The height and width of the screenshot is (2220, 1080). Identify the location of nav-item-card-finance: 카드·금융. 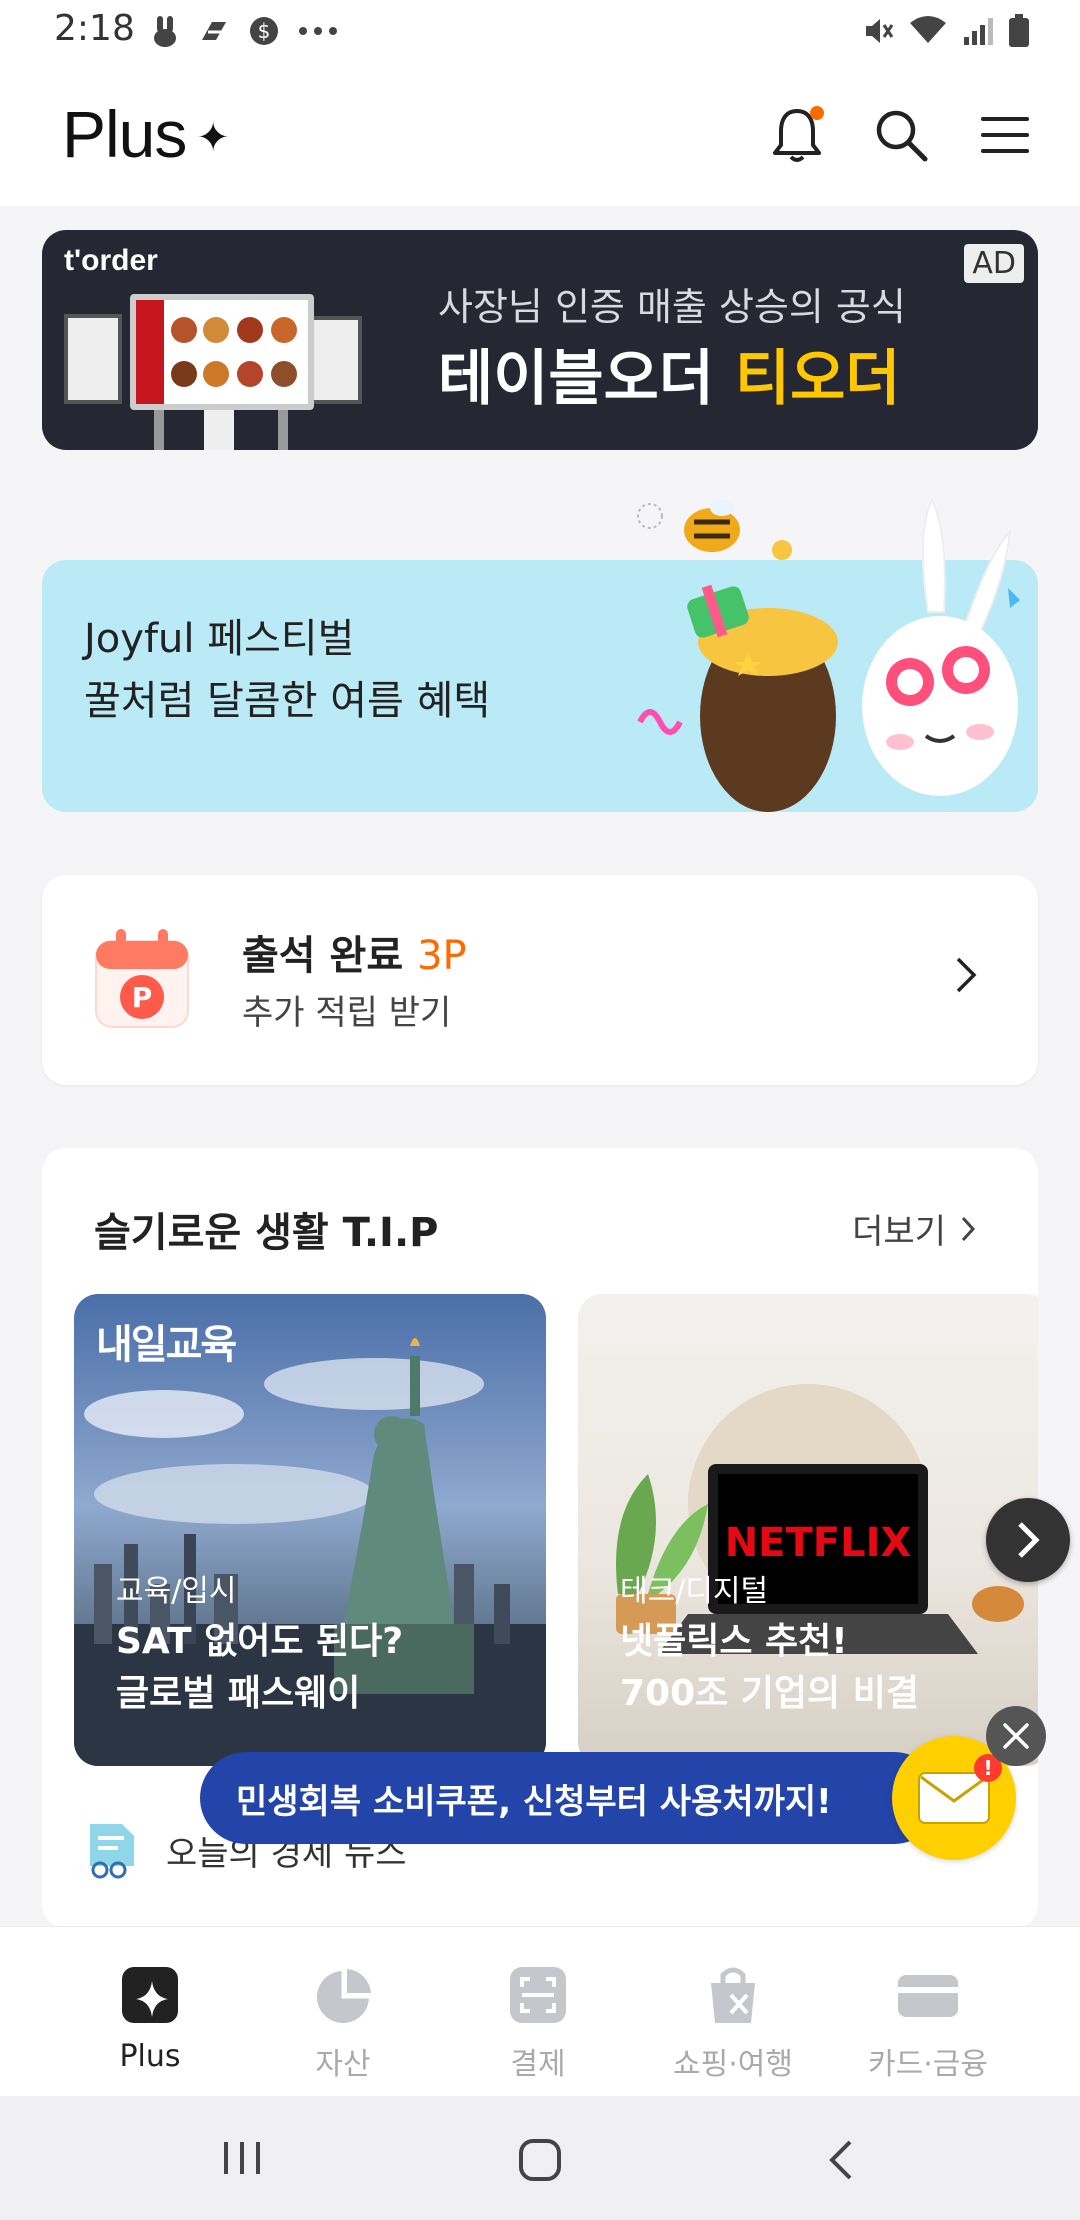
(928, 2023).